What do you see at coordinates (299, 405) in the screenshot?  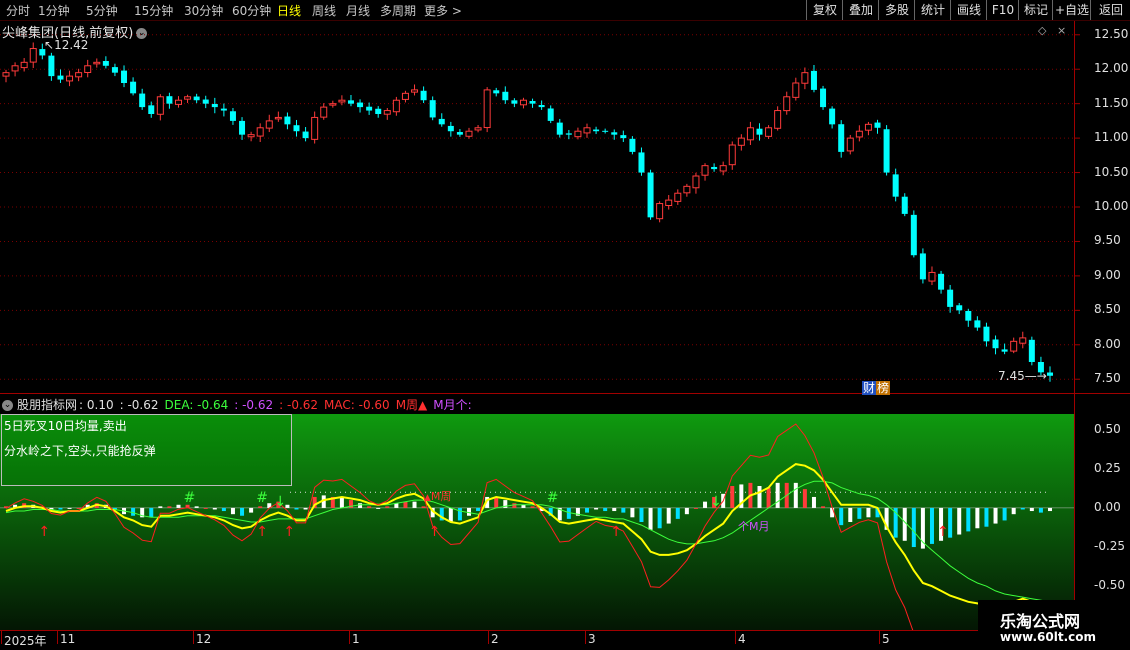 I see `indicator-value-4: : -0.62` at bounding box center [299, 405].